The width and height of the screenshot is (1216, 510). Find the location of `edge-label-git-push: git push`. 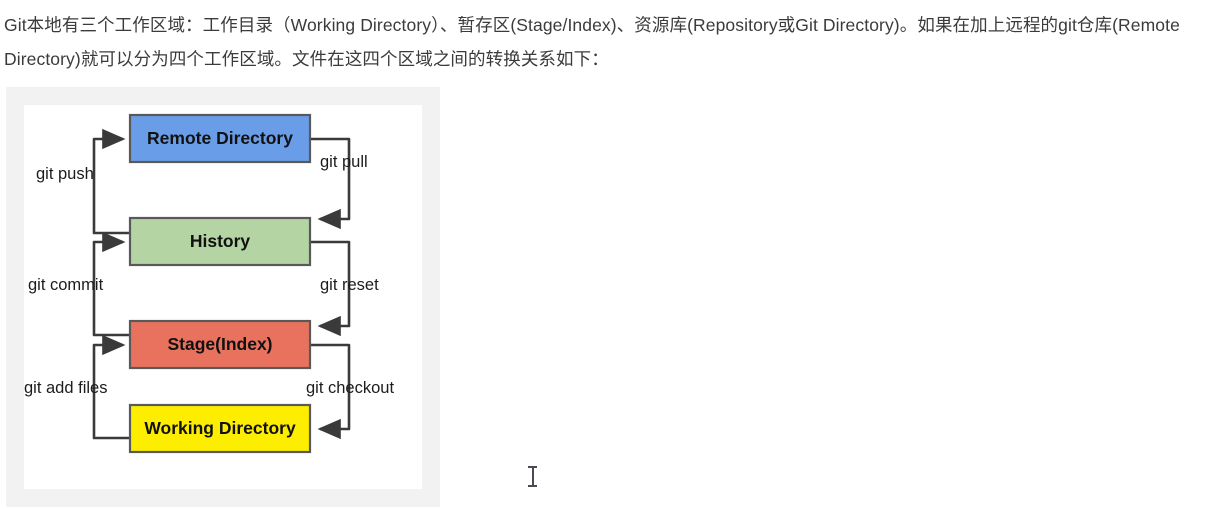

edge-label-git-push: git push is located at coordinates (65, 174).